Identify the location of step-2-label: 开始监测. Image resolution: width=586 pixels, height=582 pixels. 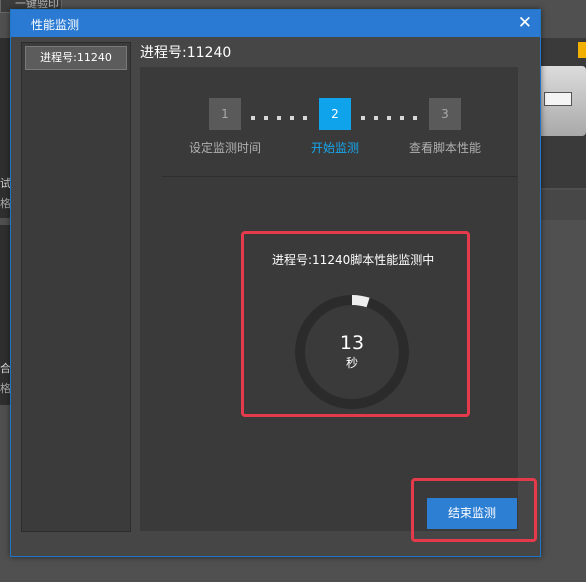
(334, 148).